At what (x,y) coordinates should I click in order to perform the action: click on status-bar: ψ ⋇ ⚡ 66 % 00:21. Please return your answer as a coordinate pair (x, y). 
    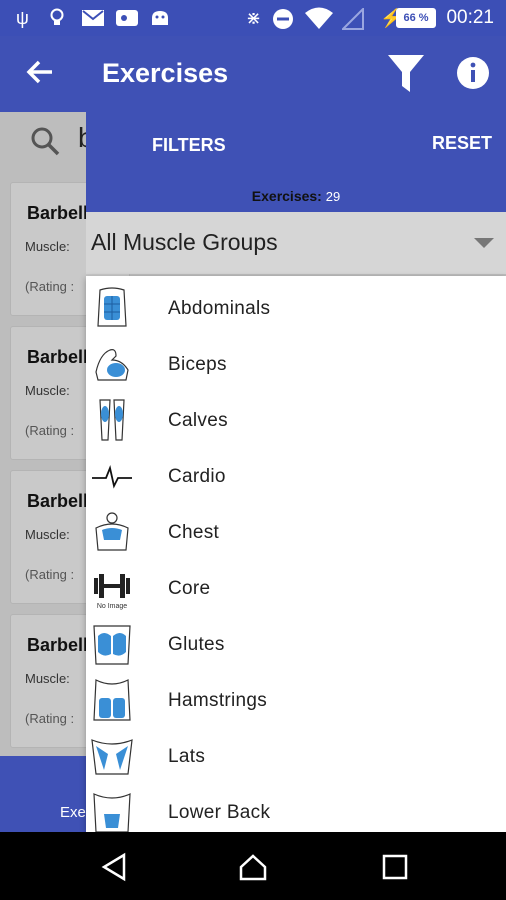
    Looking at the image, I should click on (253, 18).